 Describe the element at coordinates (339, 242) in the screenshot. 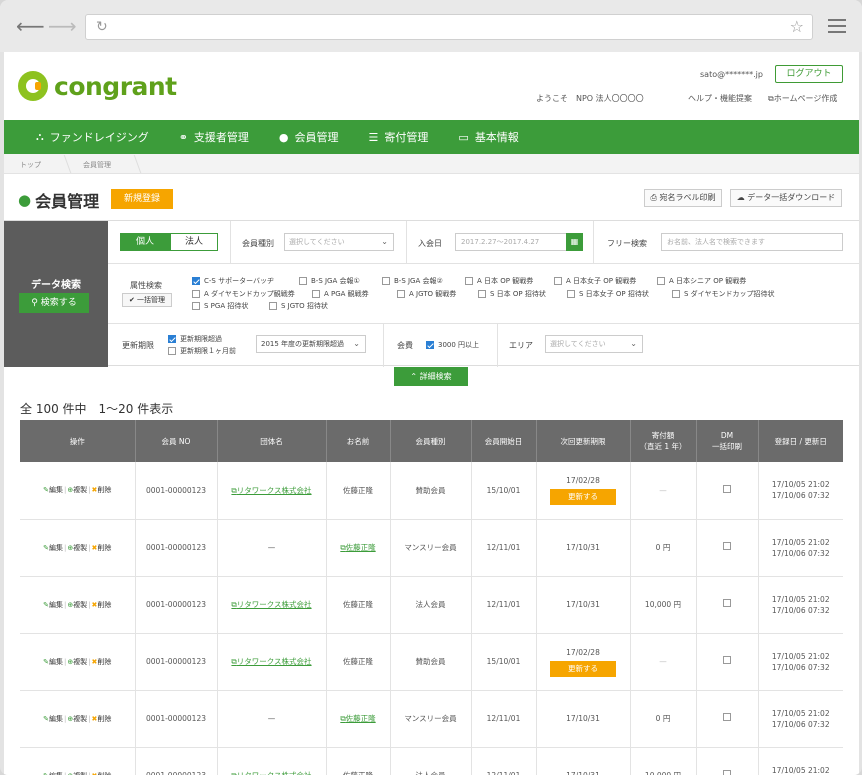

I see `member-type-select: 選択してください ⌄` at that location.